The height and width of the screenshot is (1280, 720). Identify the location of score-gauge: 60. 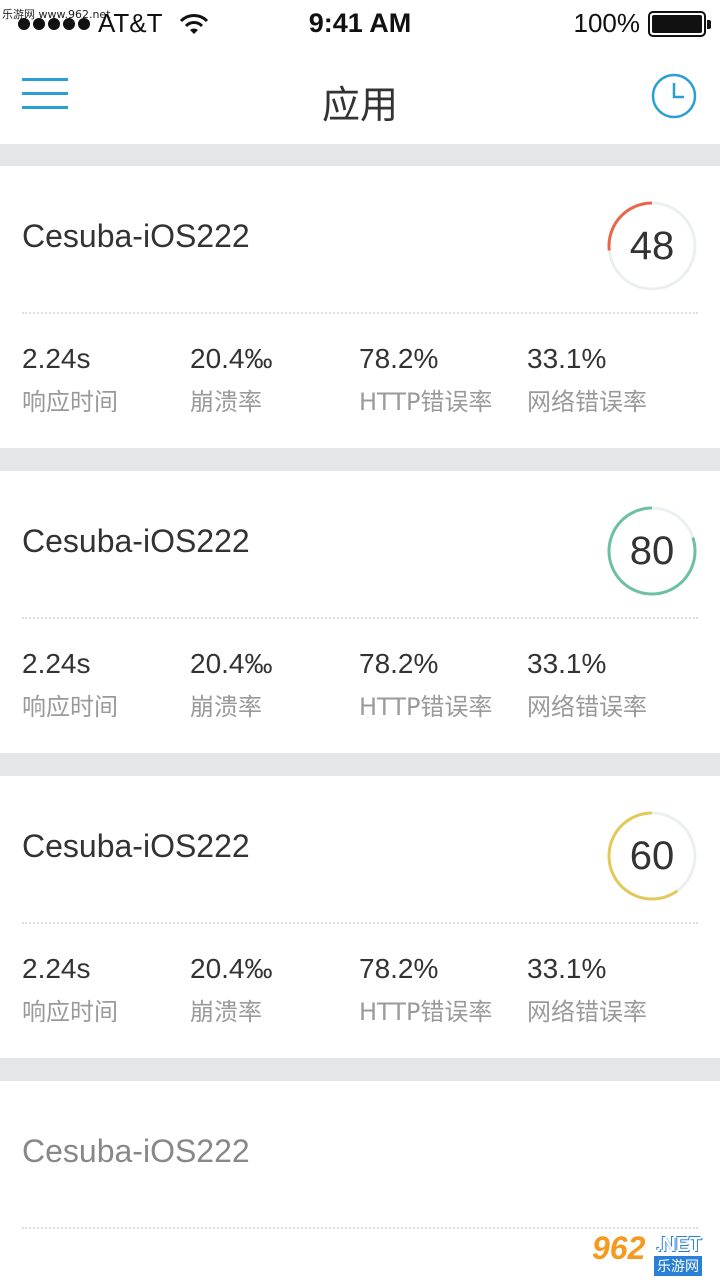
(652, 856).